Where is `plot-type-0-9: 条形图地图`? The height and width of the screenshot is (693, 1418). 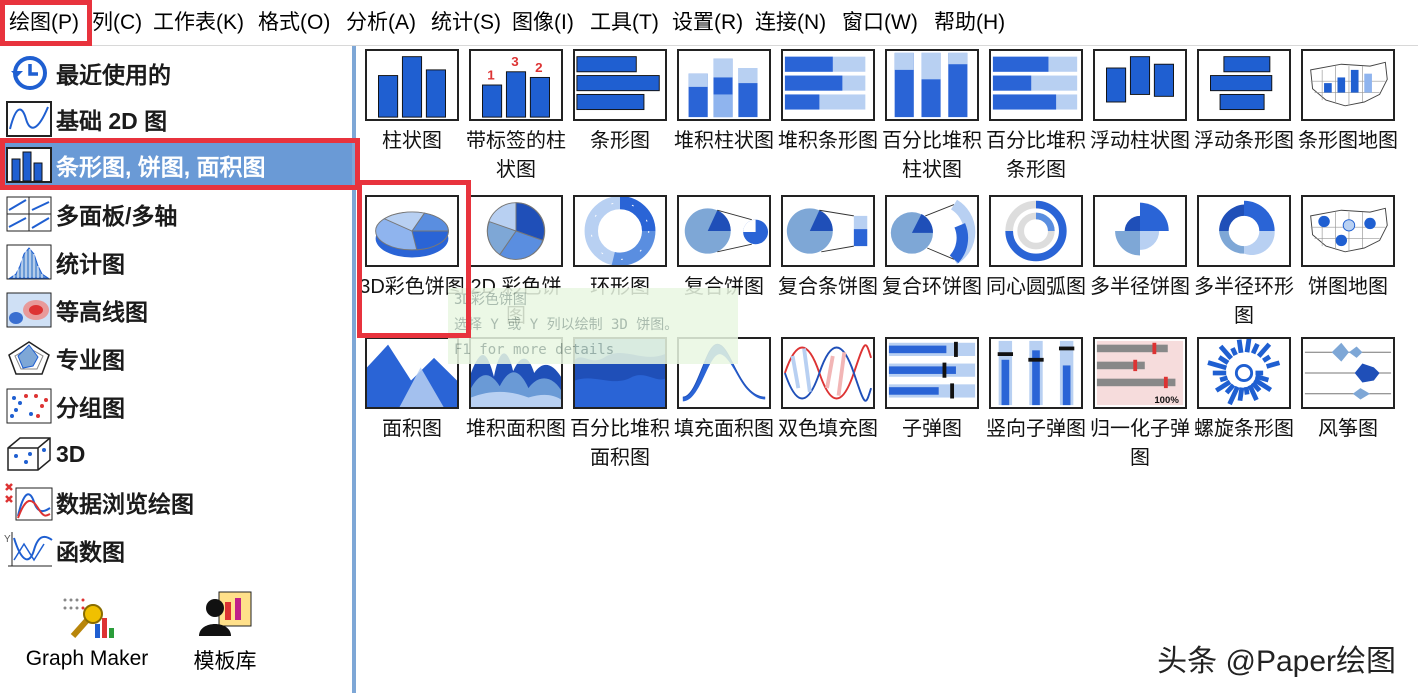 plot-type-0-9: 条形图地图 is located at coordinates (1348, 119).